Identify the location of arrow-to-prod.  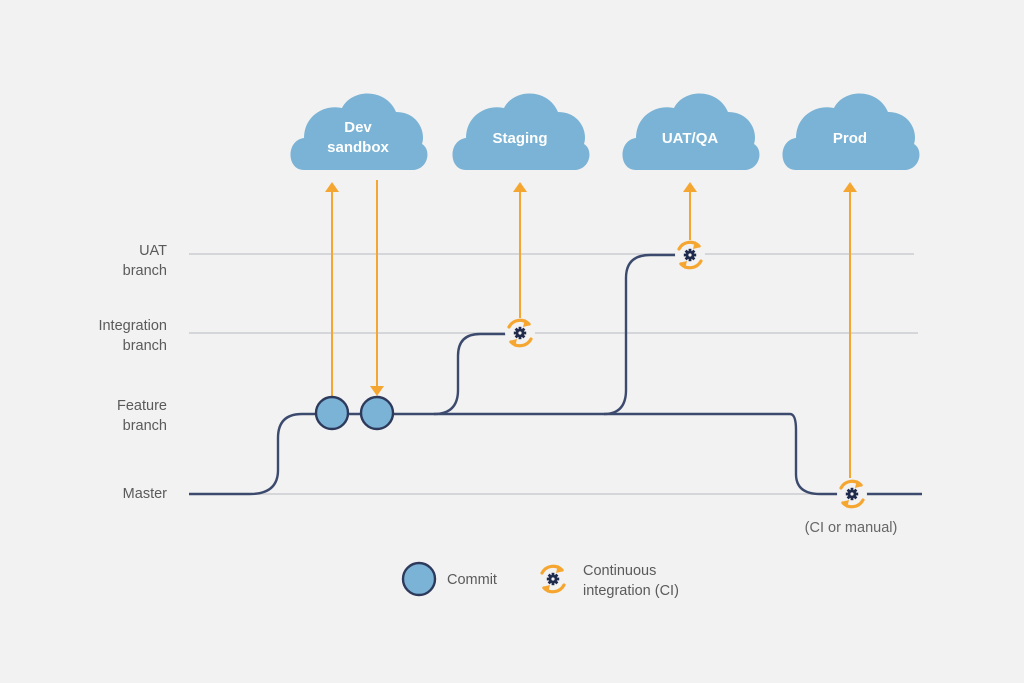
(850, 330).